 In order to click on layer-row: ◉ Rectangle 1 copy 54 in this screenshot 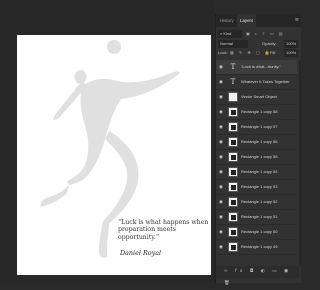, I will do `click(256, 172)`.